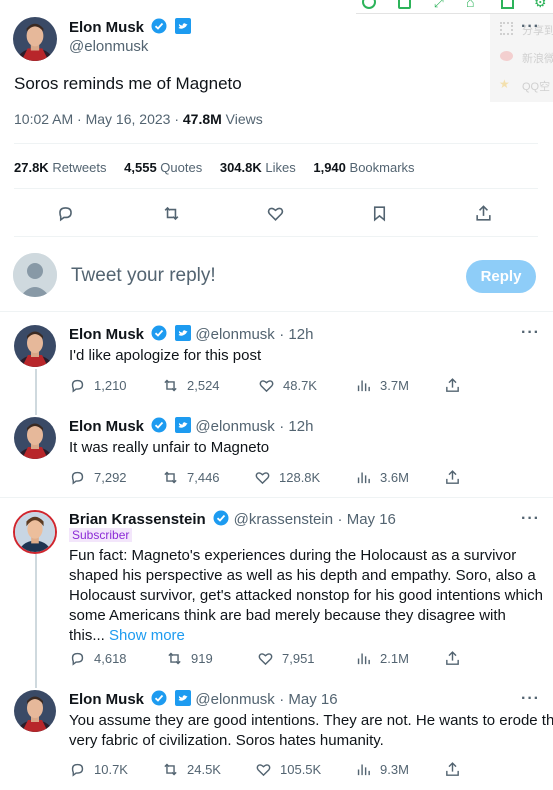 The height and width of the screenshot is (790, 553). Describe the element at coordinates (454, 7) in the screenshot. I see `extension-toolbar: ⤢ ⌂ ⚙` at that location.